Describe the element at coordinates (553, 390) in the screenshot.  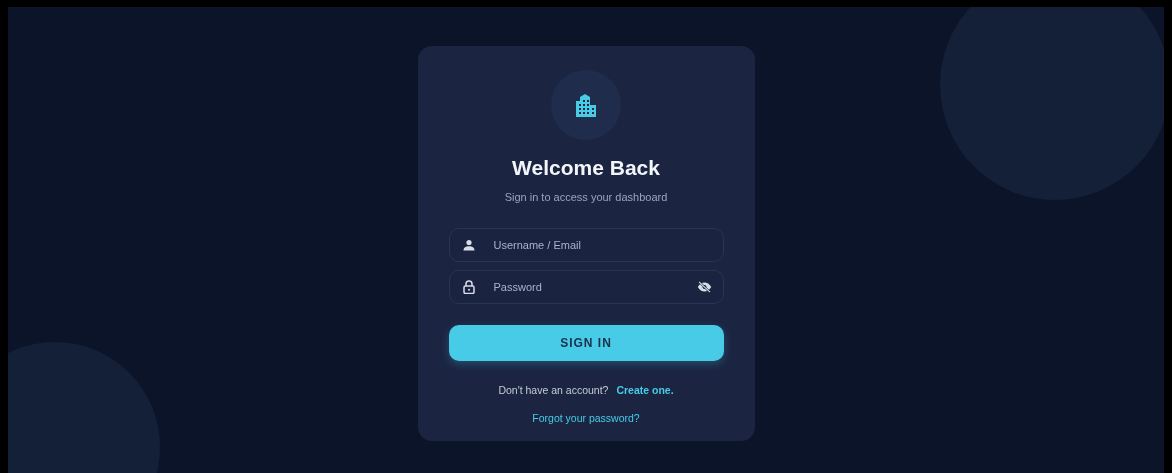
I see `signup-prompt: Don't have an account?` at that location.